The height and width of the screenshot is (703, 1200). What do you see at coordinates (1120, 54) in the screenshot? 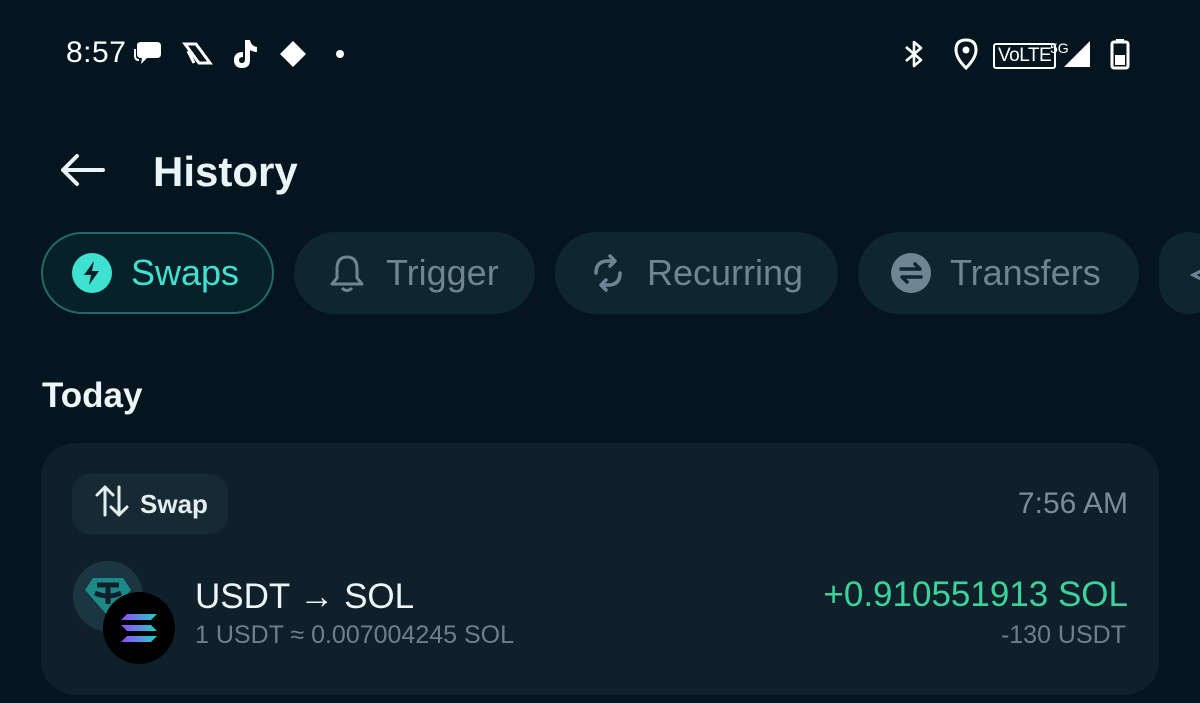
I see `battery-icon` at bounding box center [1120, 54].